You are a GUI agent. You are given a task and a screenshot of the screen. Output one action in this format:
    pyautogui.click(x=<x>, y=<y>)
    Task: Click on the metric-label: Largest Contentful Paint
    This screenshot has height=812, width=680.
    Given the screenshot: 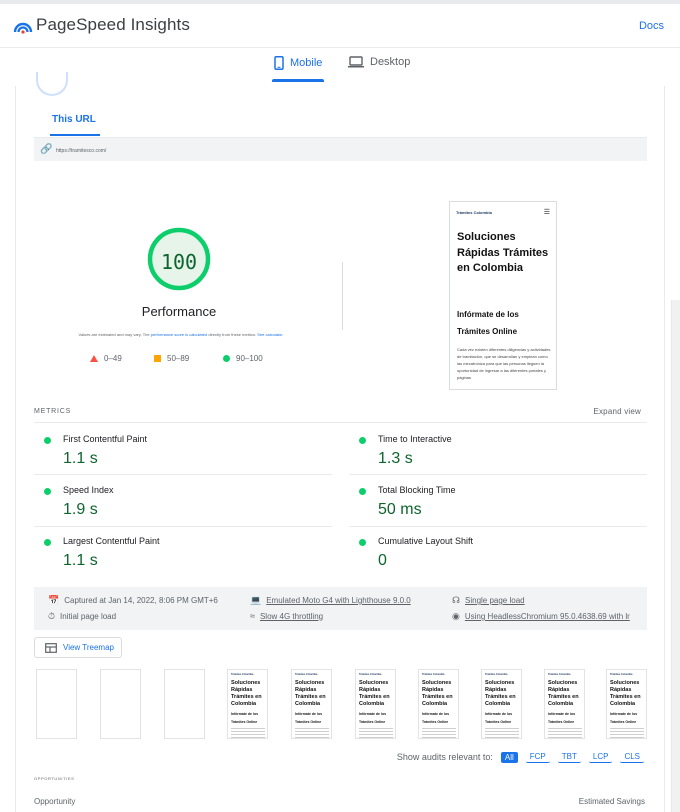 What is the action you would take?
    pyautogui.click(x=111, y=541)
    